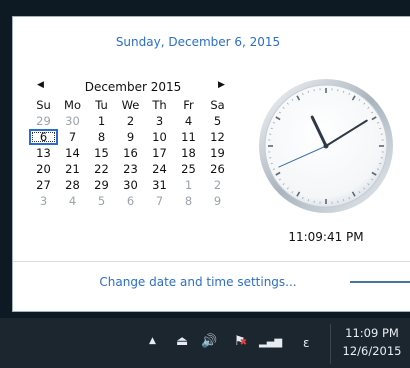 This screenshot has height=368, width=410. What do you see at coordinates (209, 341) in the screenshot?
I see `volume-icon: 🔊` at bounding box center [209, 341].